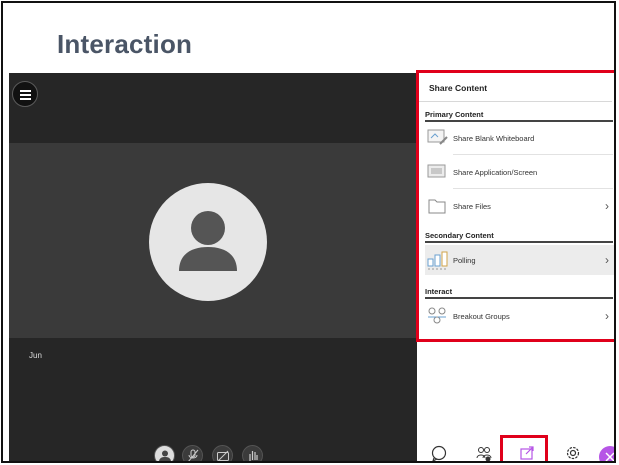 This screenshot has height=465, width=619. Describe the element at coordinates (165, 455) in the screenshot. I see `person-icon` at that location.